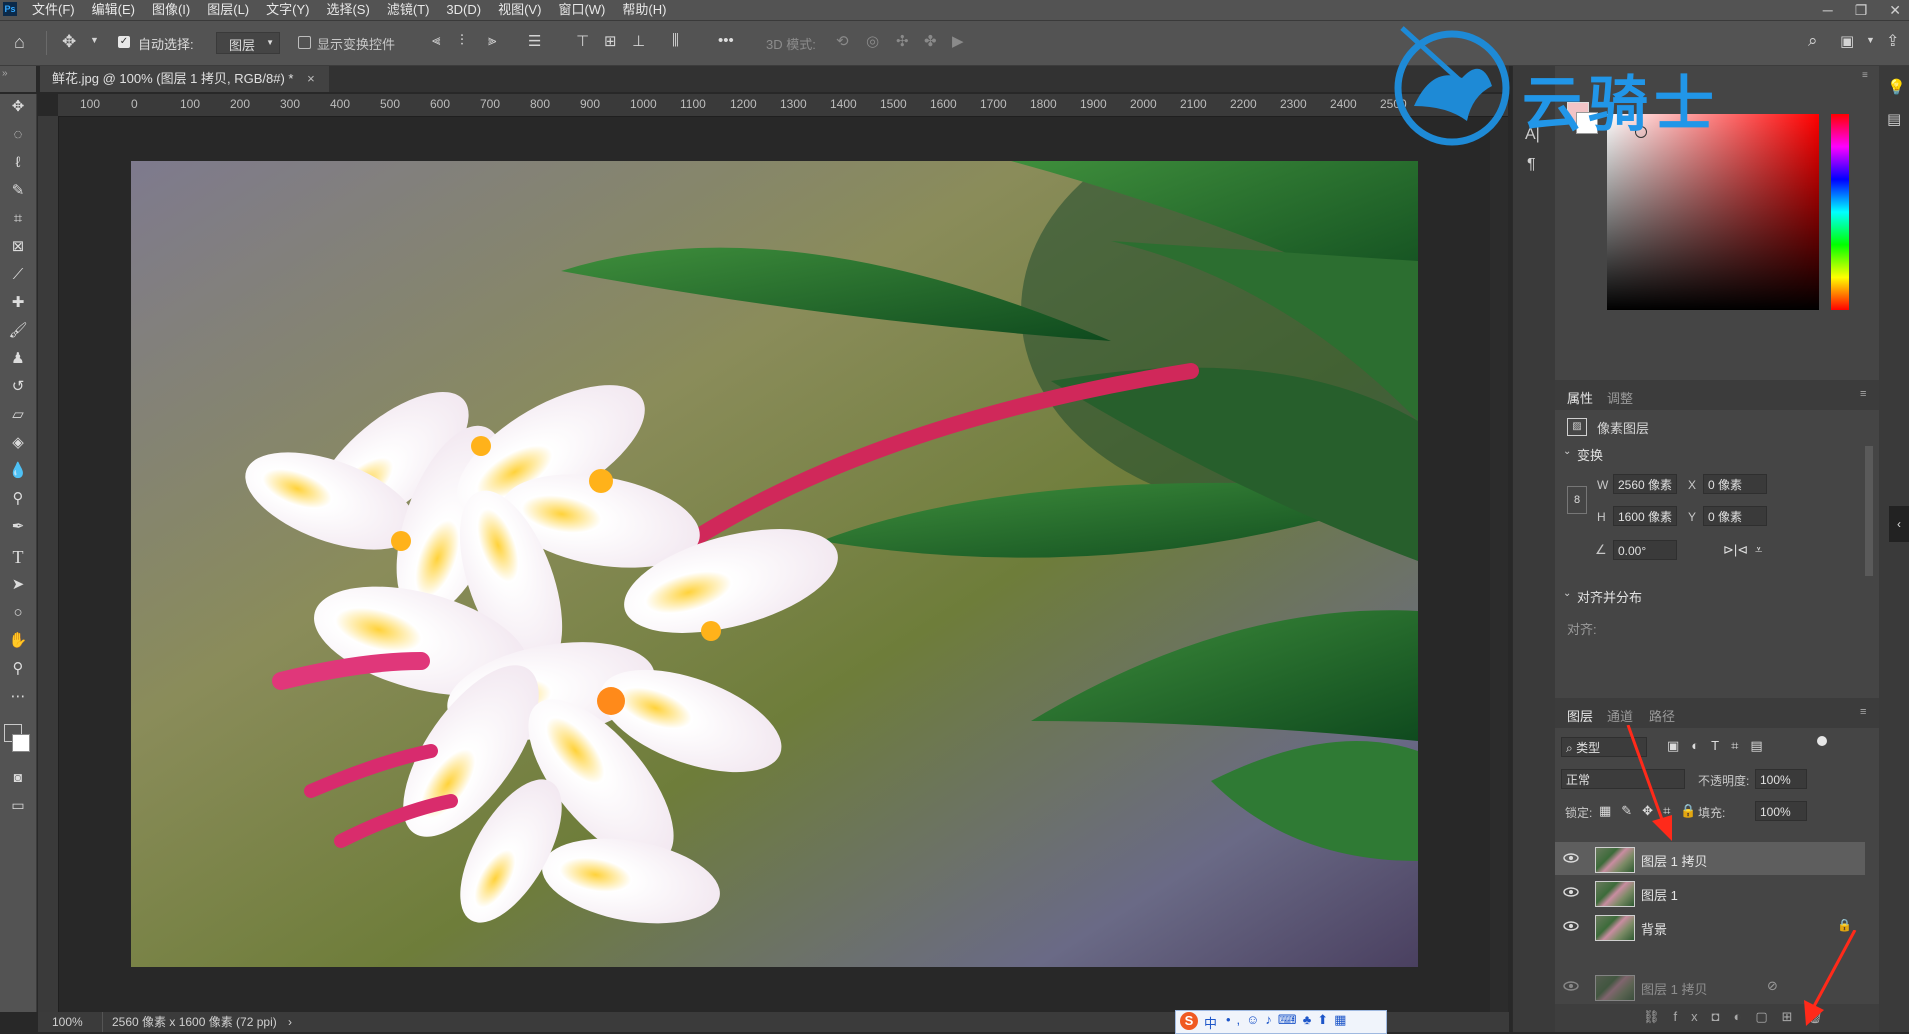  Describe the element at coordinates (18, 135) in the screenshot. I see `marquee-tool-icon: ◌` at that location.